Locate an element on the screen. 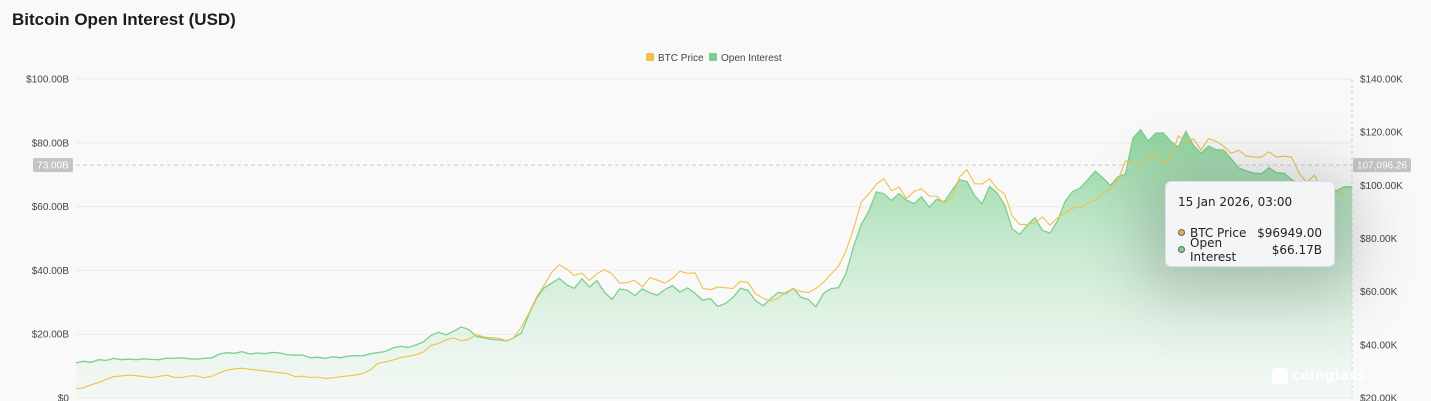  right-axis-tick-label: $100.00K is located at coordinates (1381, 186).